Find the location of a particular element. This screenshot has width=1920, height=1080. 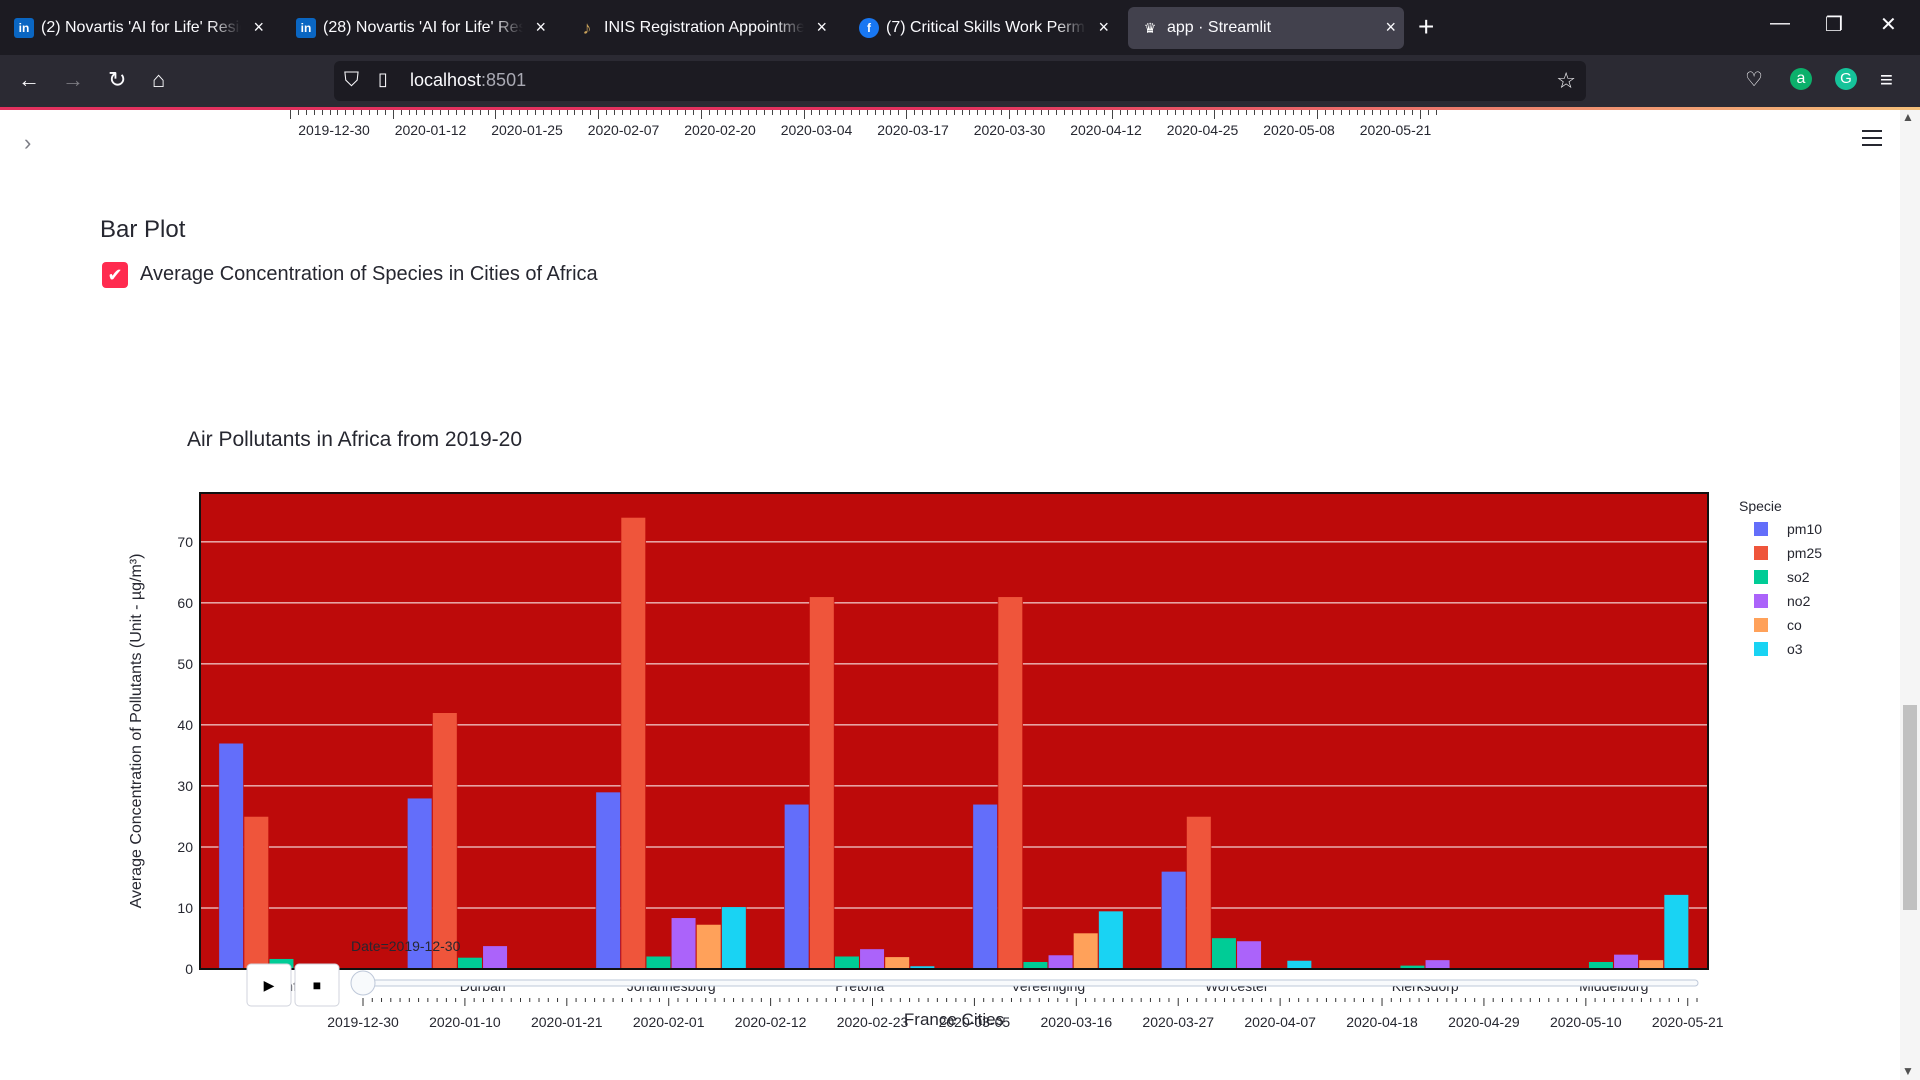

legend-swatch-no2 is located at coordinates (1761, 601).